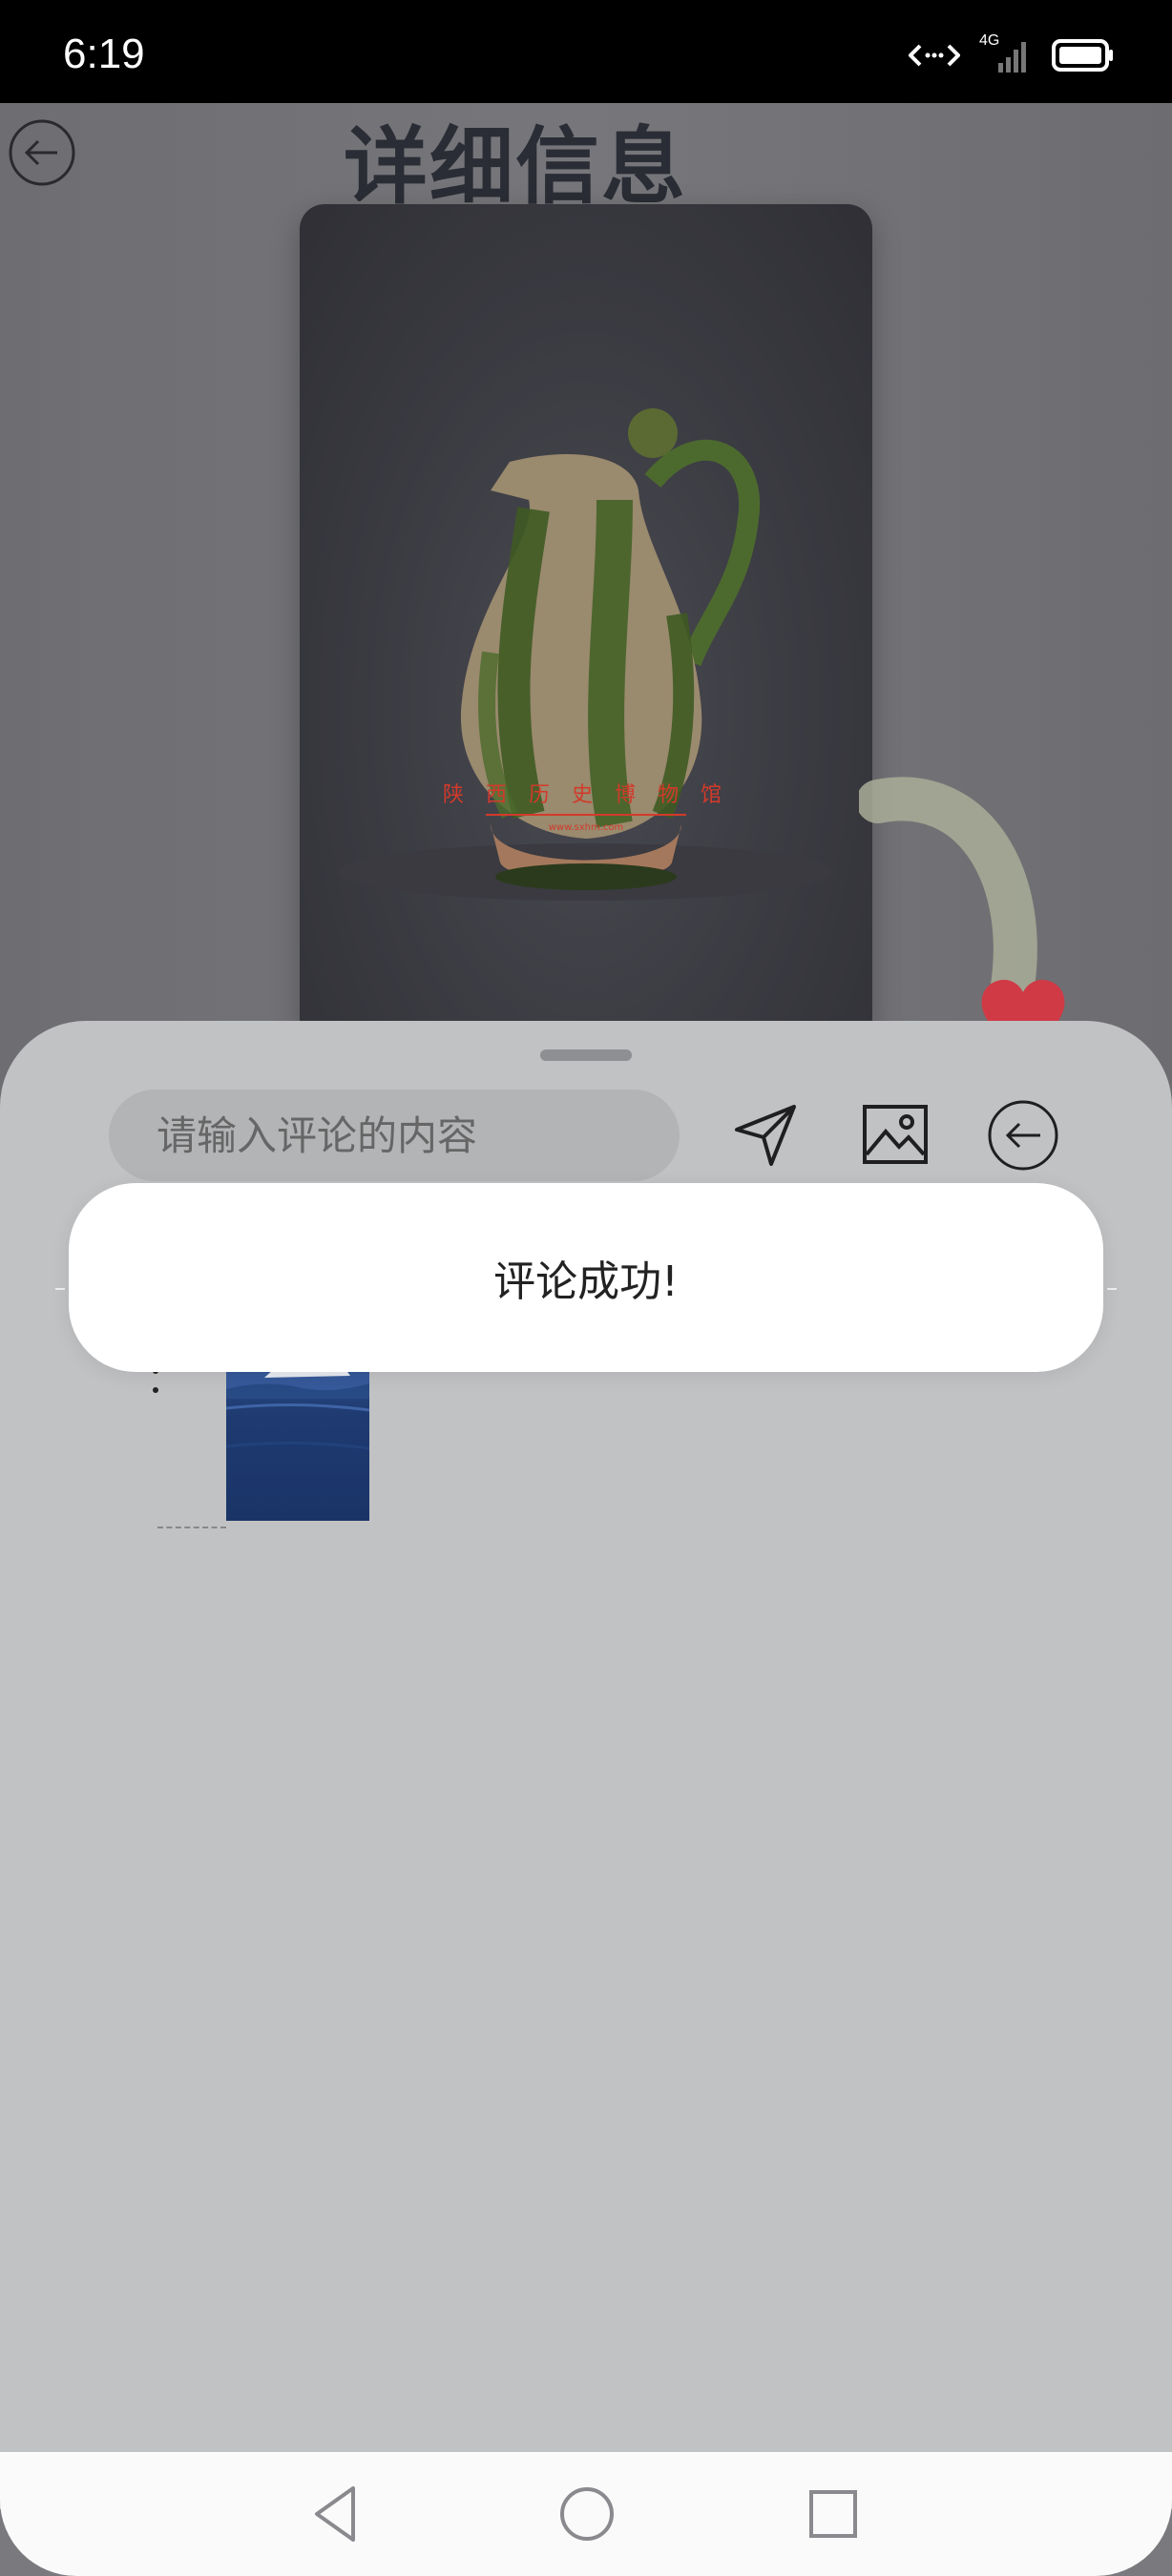 The height and width of the screenshot is (2576, 1172). What do you see at coordinates (191, 1527) in the screenshot?
I see `comment-divider` at bounding box center [191, 1527].